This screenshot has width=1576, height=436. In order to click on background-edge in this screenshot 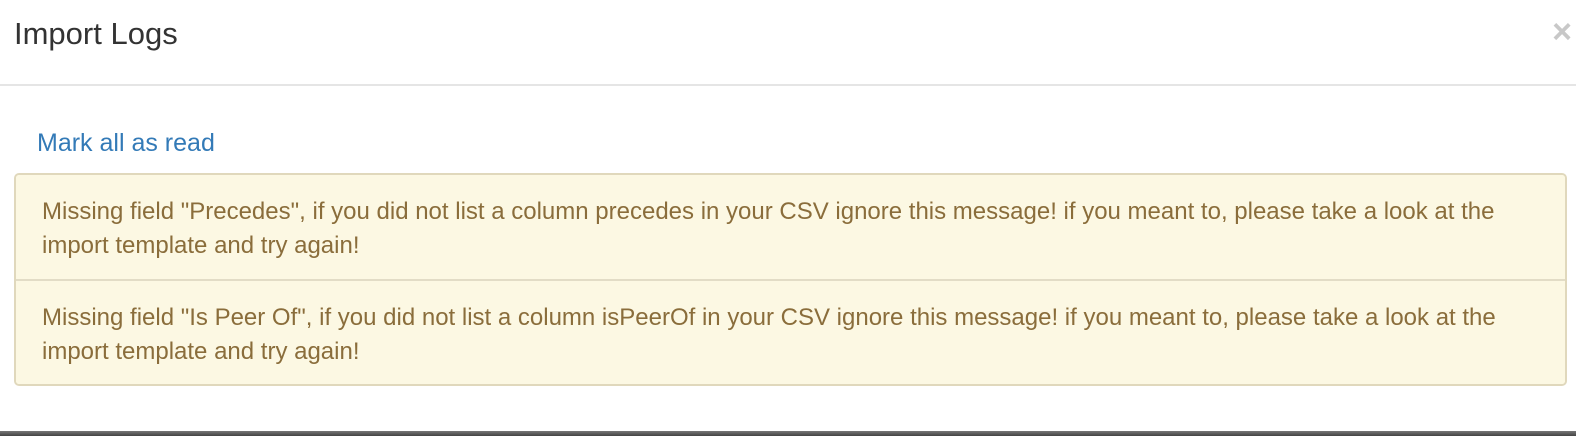, I will do `click(788, 433)`.